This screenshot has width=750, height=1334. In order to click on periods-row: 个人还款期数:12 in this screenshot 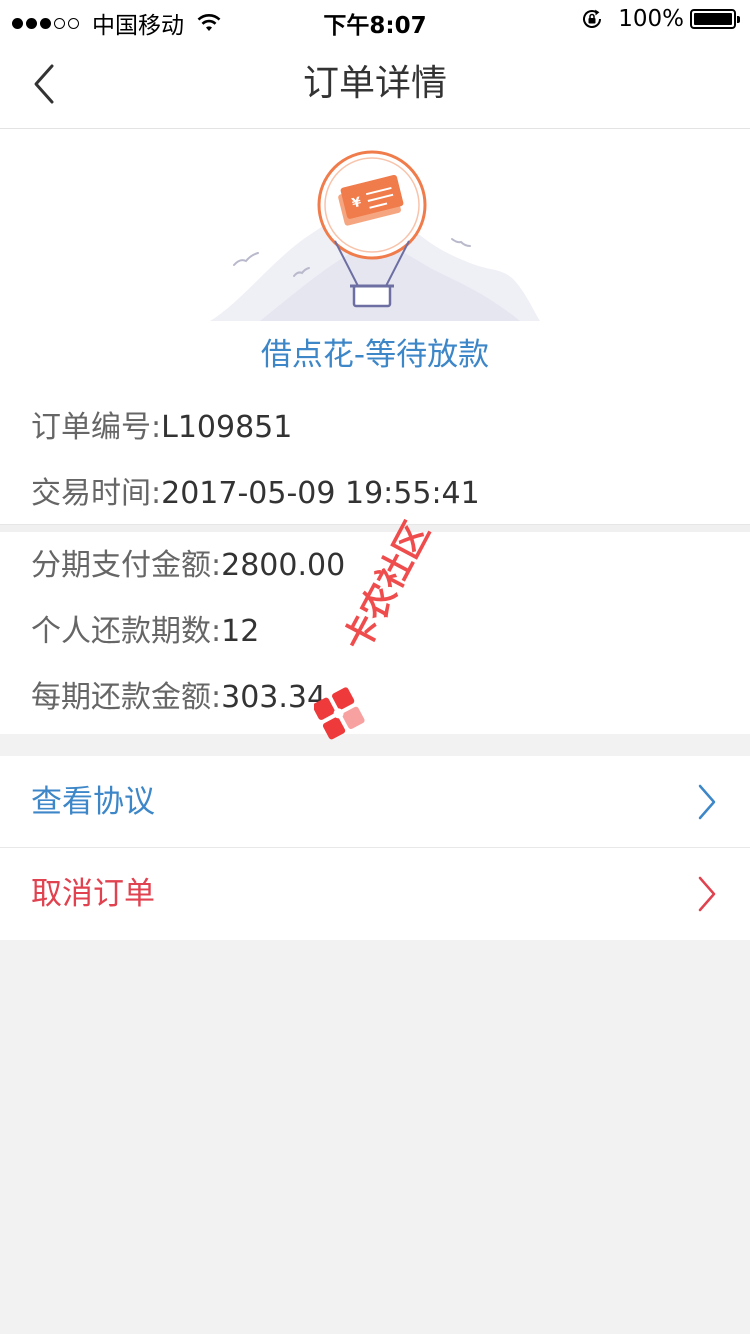, I will do `click(145, 632)`.